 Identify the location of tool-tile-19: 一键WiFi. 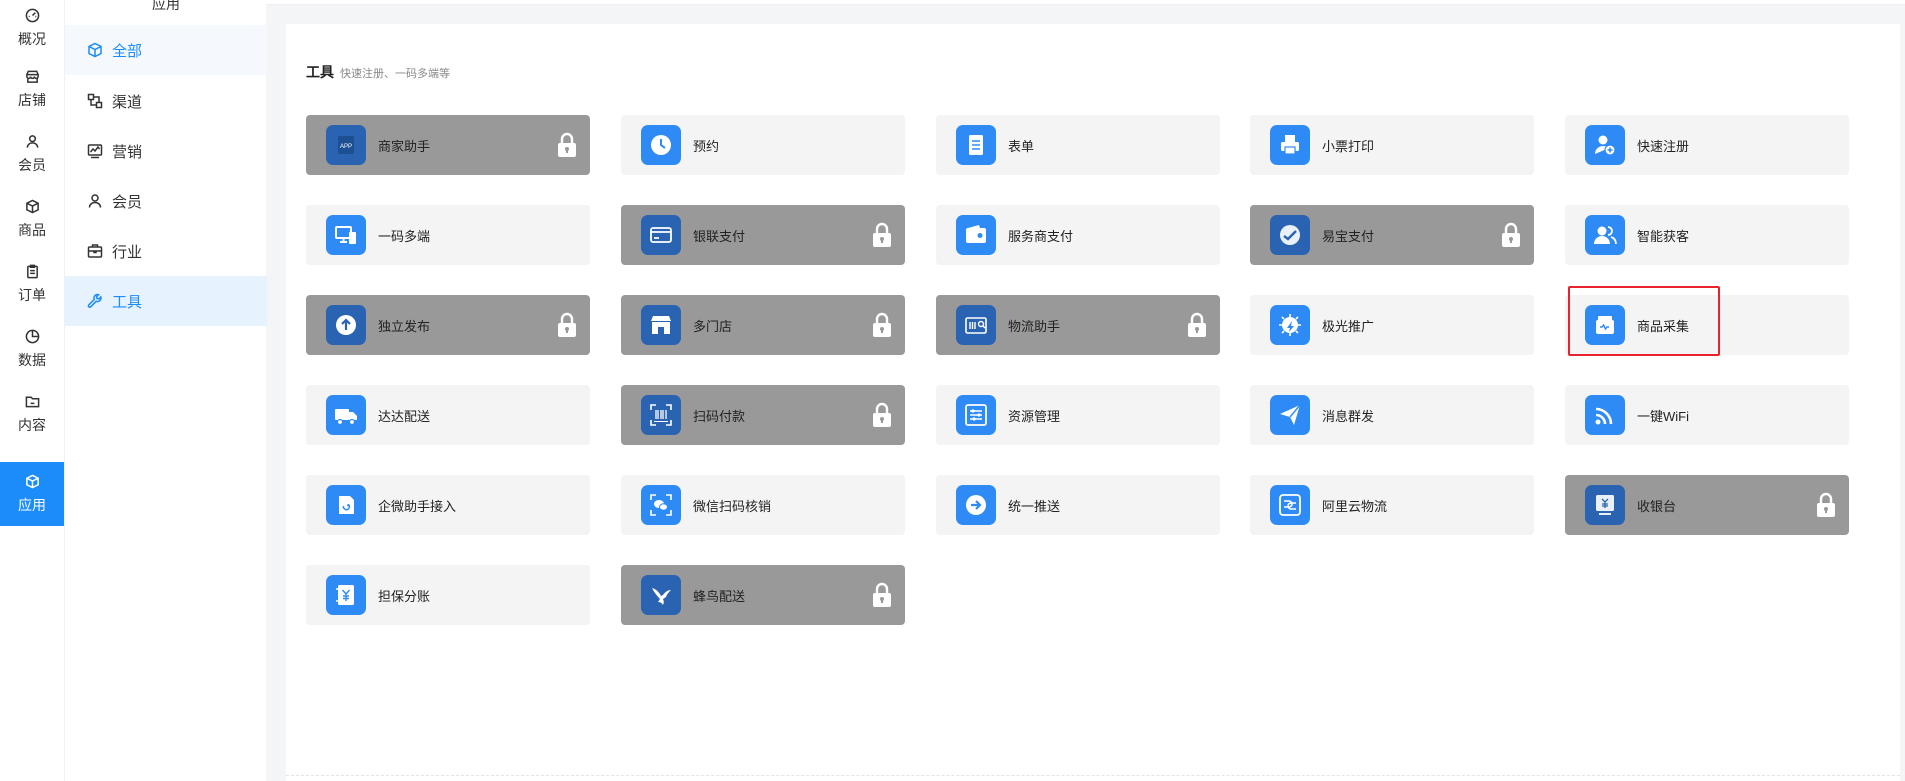
(1707, 415).